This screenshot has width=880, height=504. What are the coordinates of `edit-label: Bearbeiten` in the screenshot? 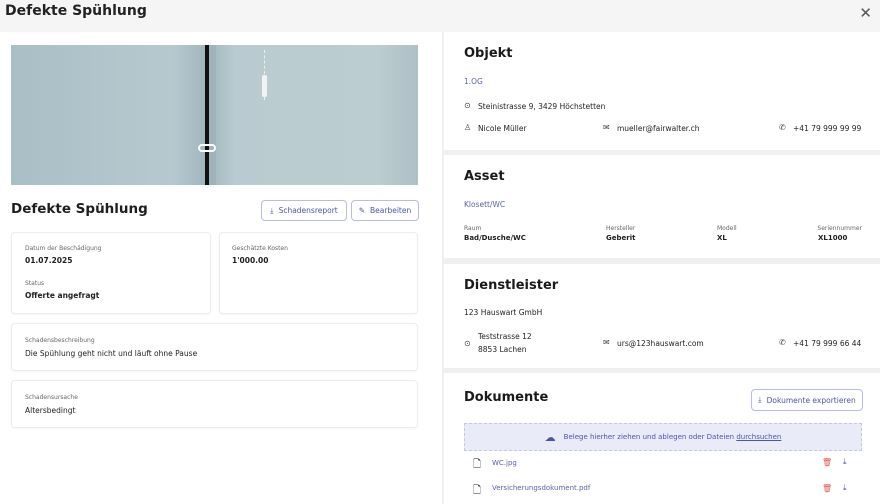 It's located at (391, 210).